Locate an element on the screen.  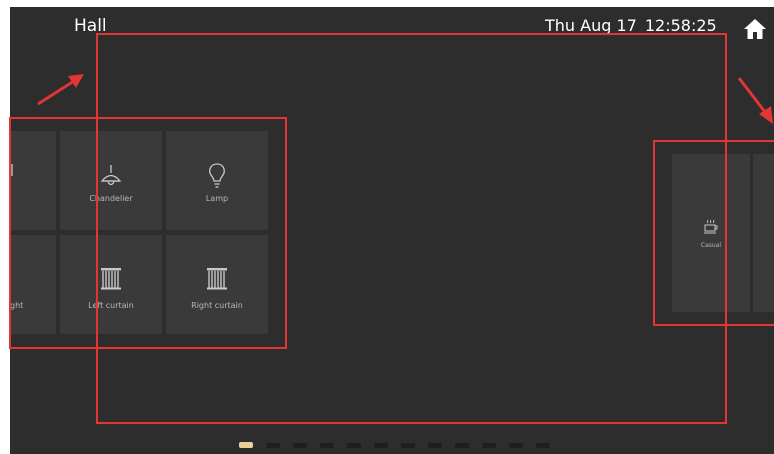
home-icon is located at coordinates (755, 29).